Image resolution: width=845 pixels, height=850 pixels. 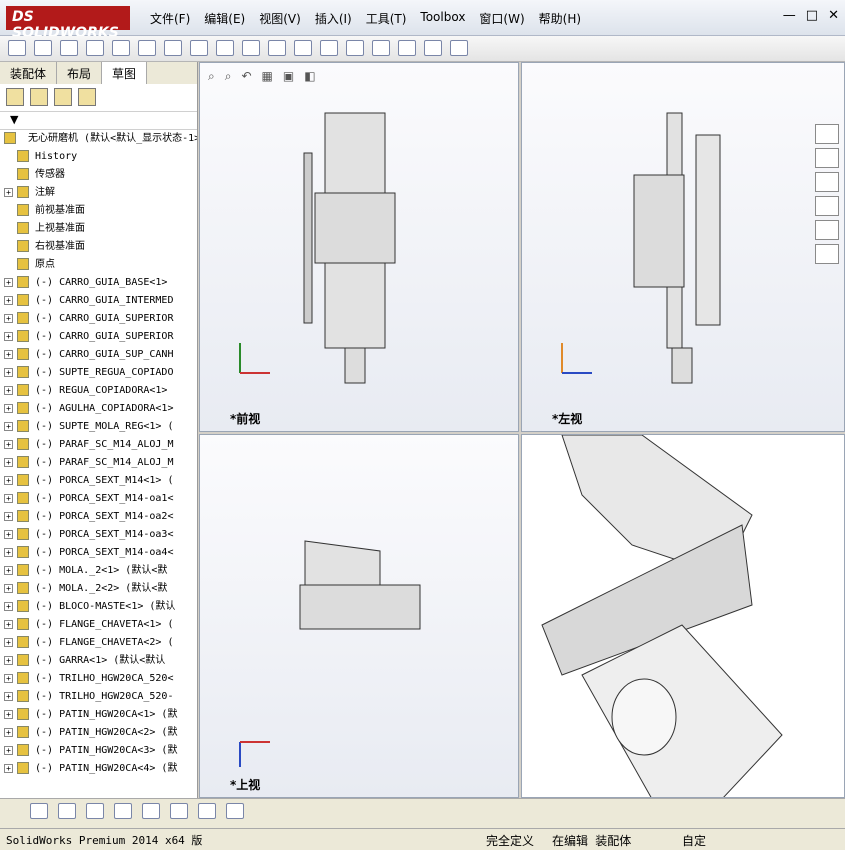 I want to click on tab-sketch: 草图, so click(x=125, y=73).